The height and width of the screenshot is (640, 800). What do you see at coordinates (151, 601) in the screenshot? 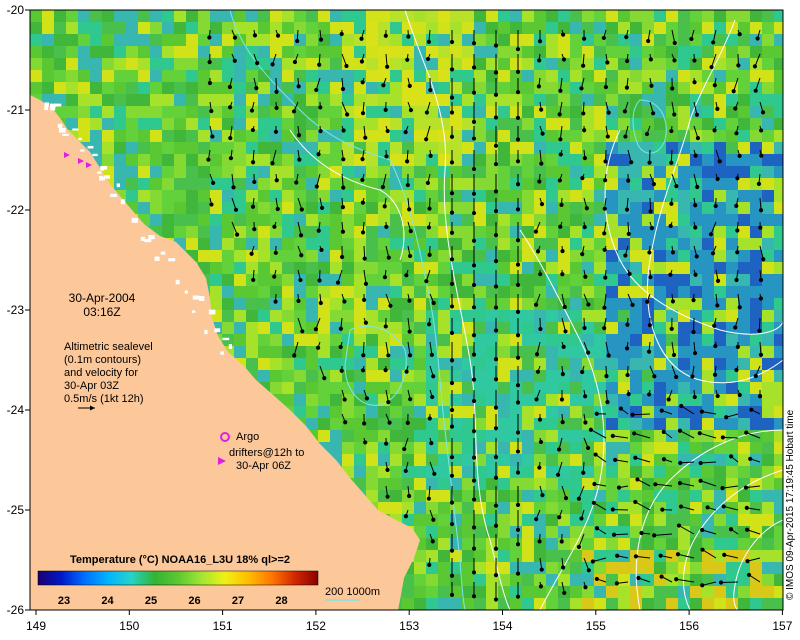
I see `colorbar-tick-label: 25` at bounding box center [151, 601].